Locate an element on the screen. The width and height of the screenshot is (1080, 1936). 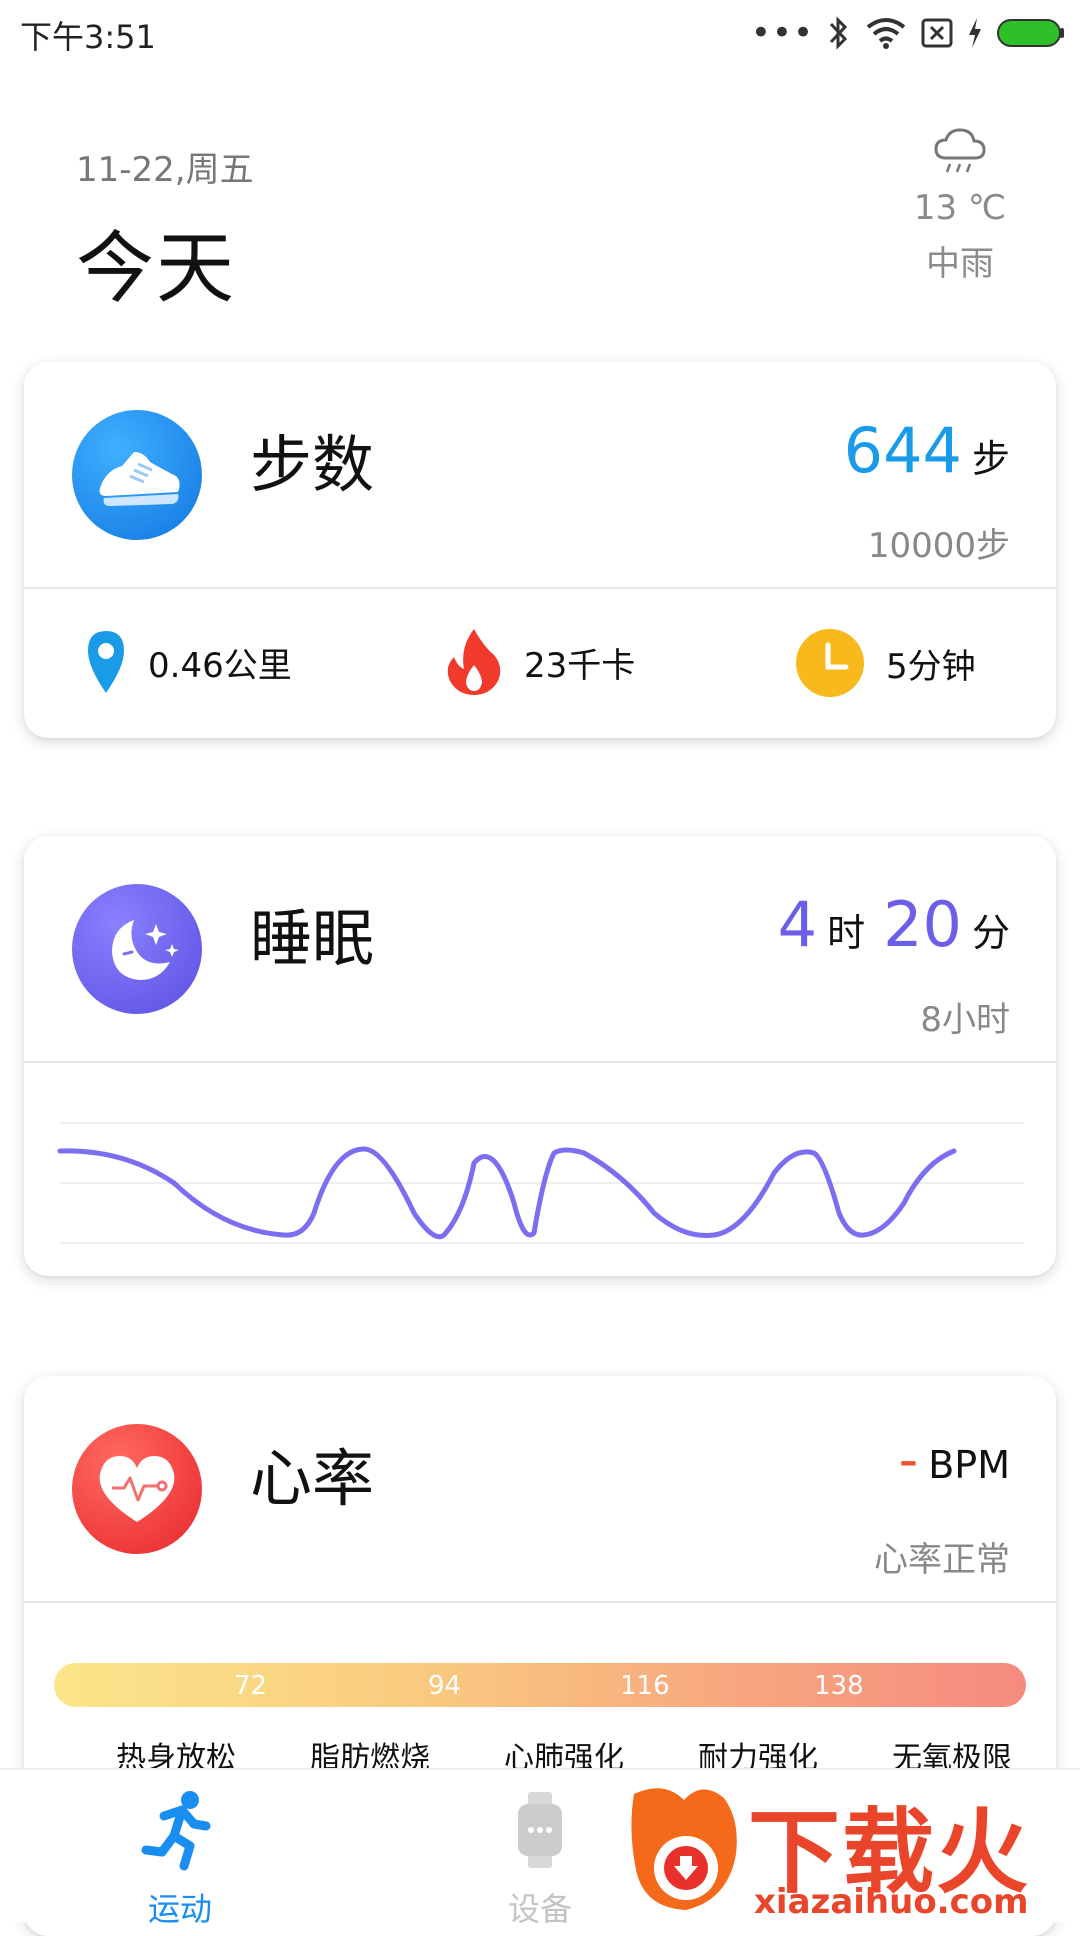
weather-widget: 13 ℃ 中雨 is located at coordinates (960, 205).